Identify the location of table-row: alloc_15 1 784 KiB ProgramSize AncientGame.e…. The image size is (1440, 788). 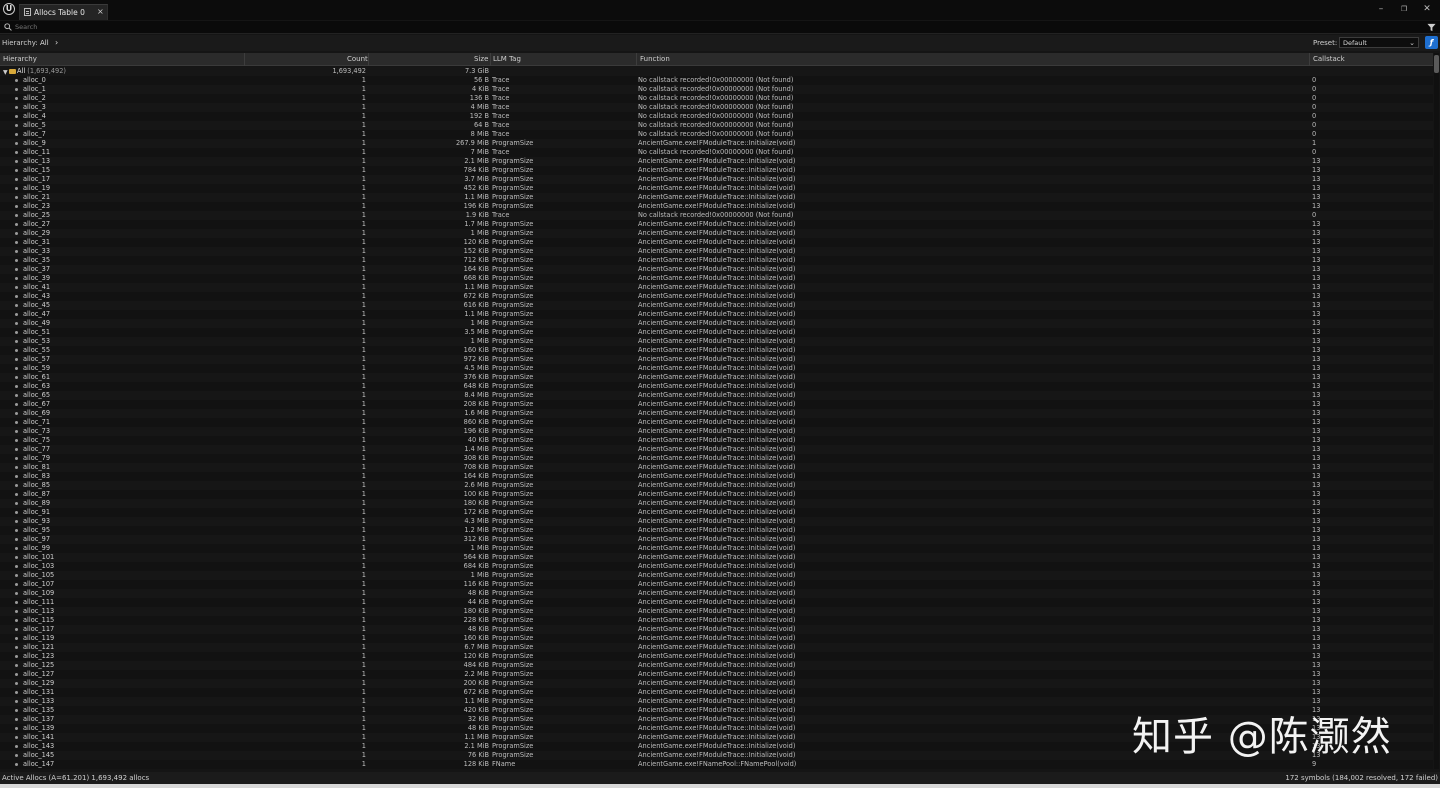
(716, 170).